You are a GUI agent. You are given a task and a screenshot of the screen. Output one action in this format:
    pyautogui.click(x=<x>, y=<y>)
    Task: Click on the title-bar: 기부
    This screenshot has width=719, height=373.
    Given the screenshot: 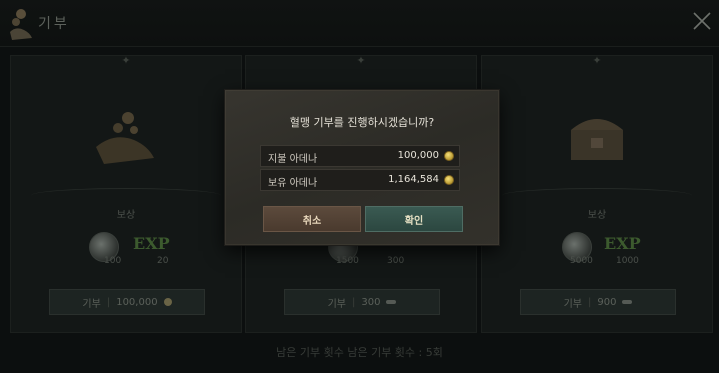 What is the action you would take?
    pyautogui.click(x=359, y=23)
    